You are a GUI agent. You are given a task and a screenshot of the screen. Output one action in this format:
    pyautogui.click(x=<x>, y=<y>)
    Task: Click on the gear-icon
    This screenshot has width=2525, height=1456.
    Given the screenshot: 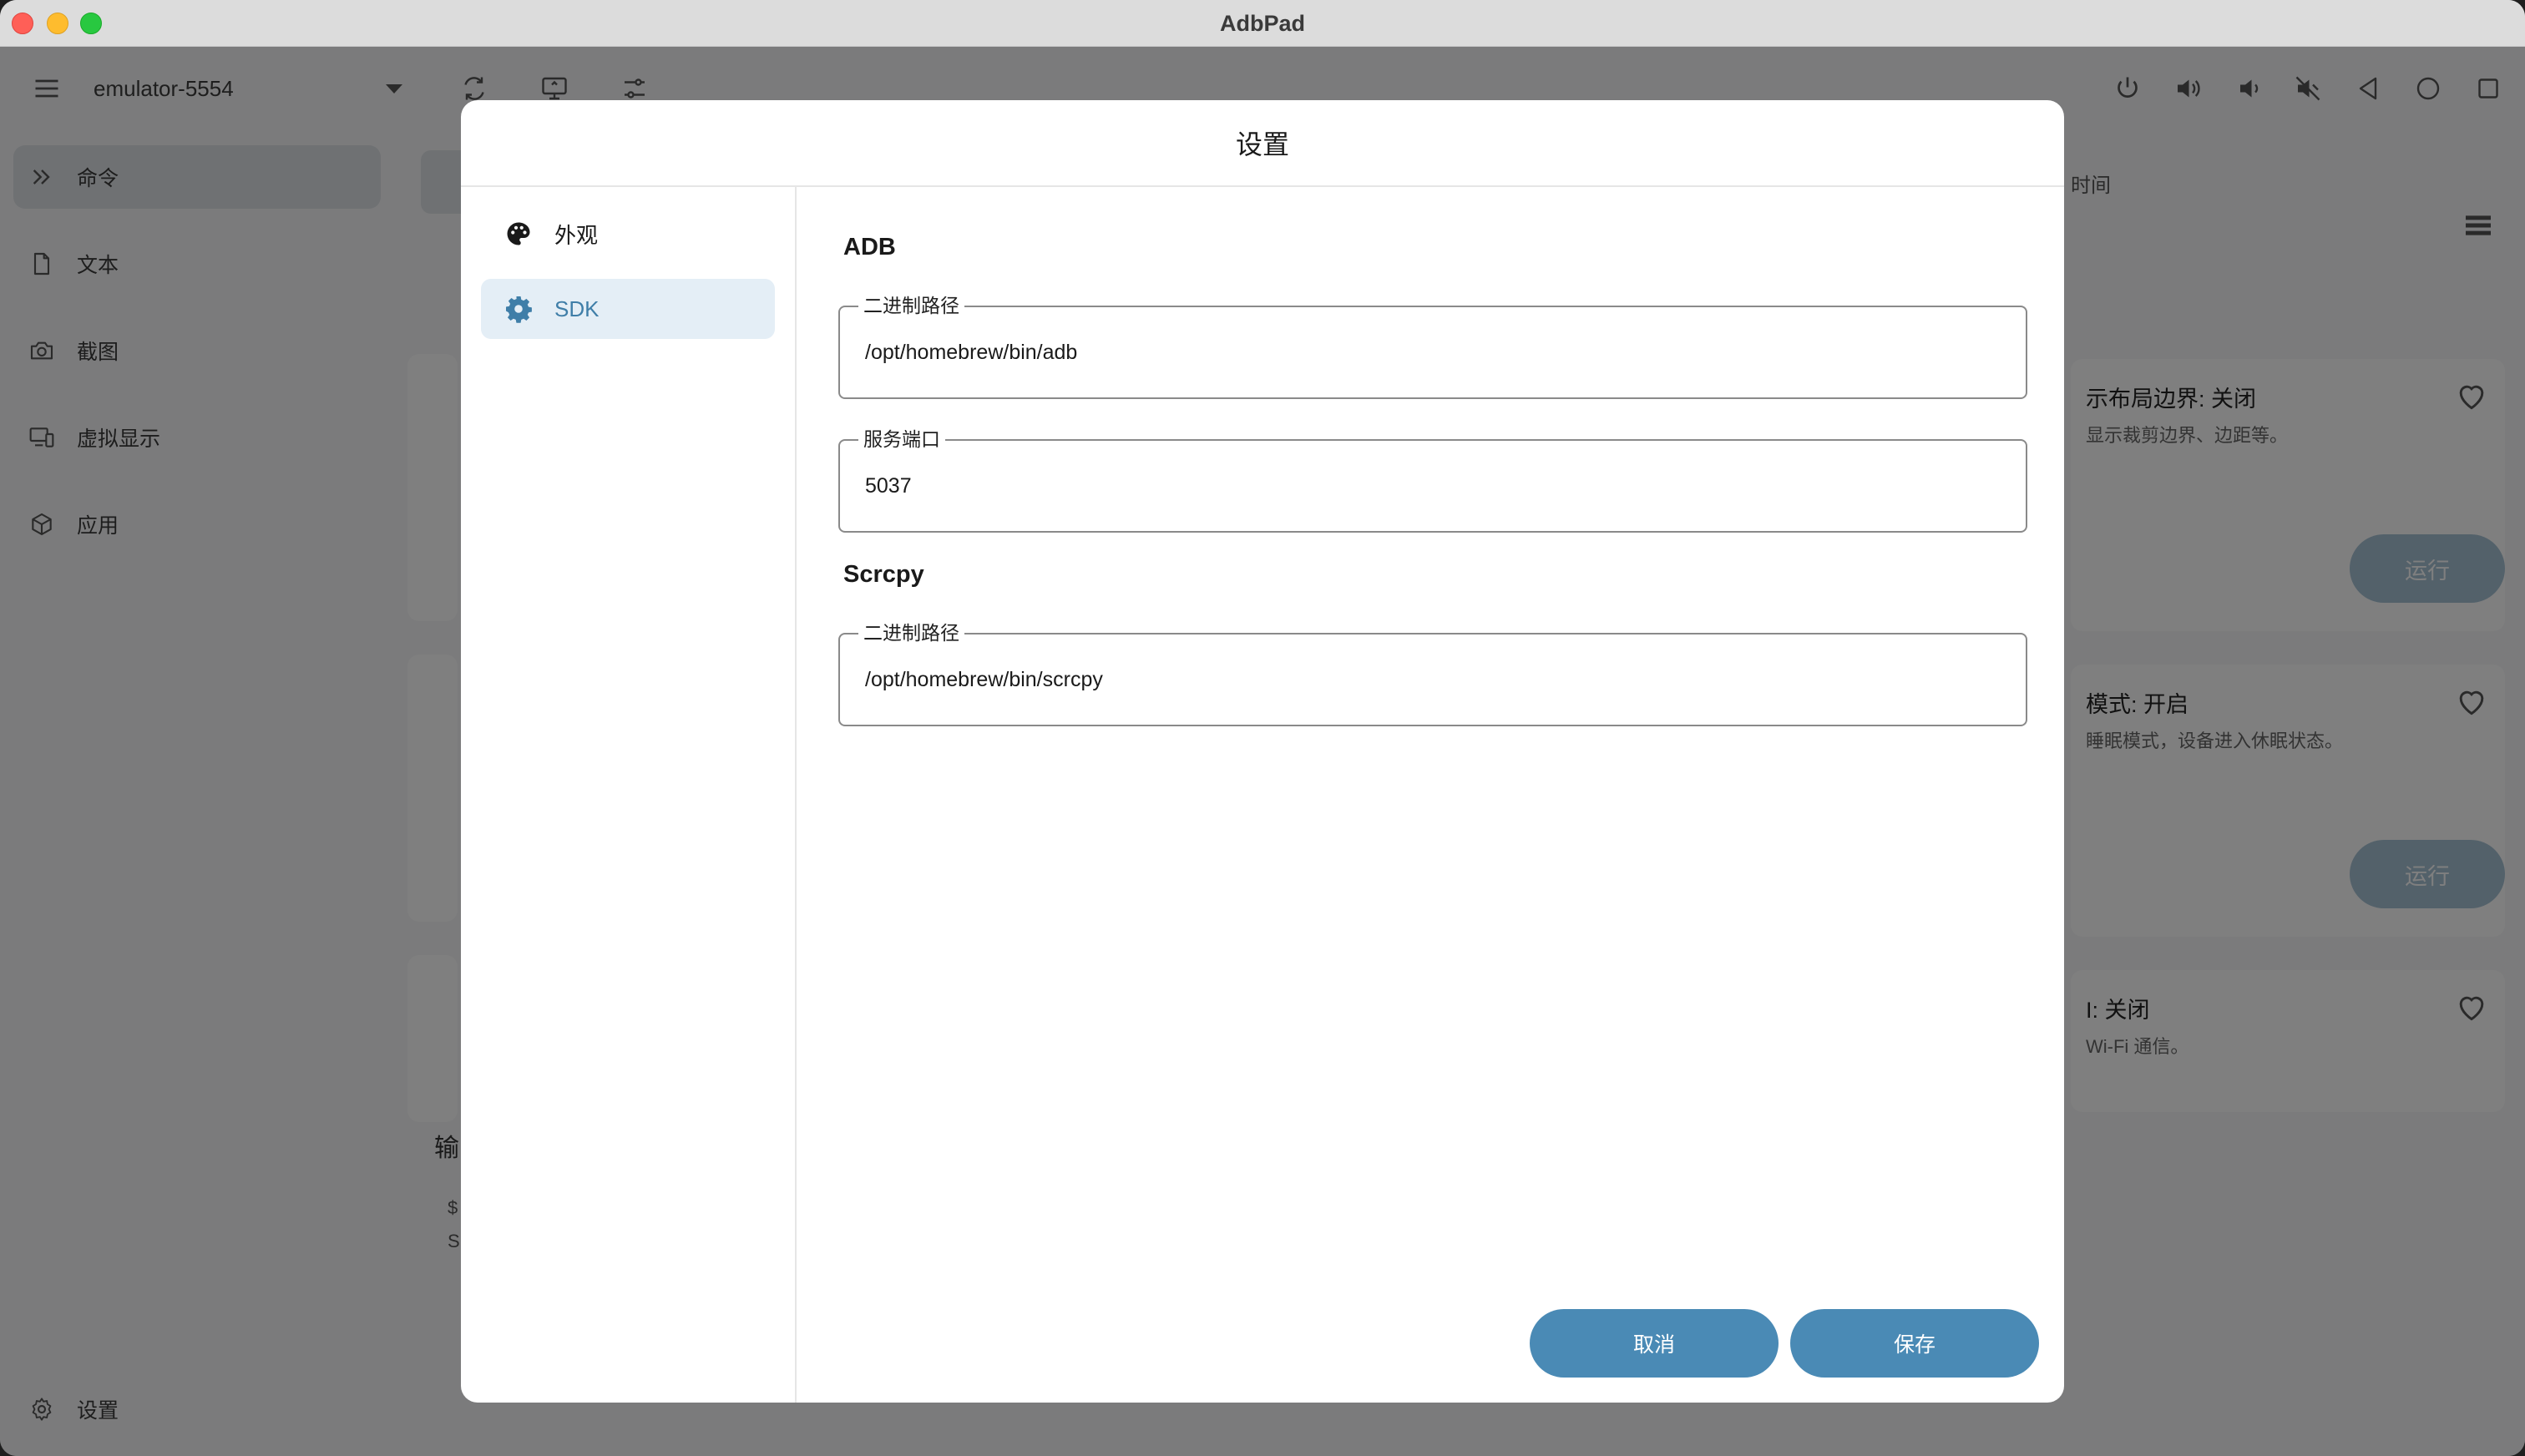 What is the action you would take?
    pyautogui.click(x=518, y=309)
    